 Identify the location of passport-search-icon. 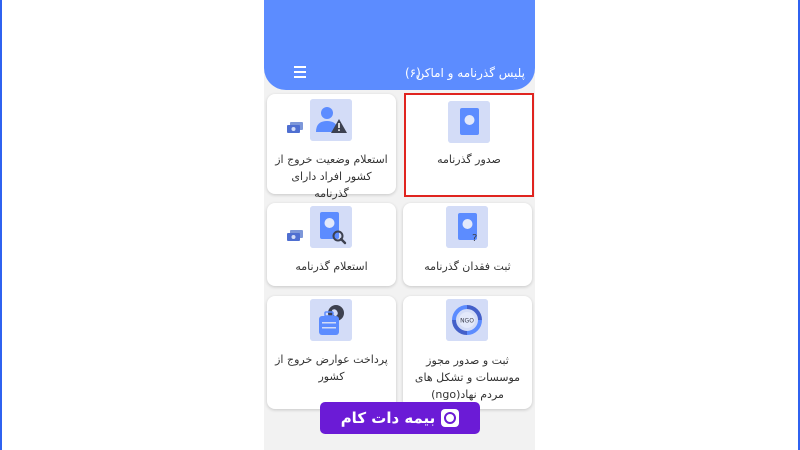
(331, 227).